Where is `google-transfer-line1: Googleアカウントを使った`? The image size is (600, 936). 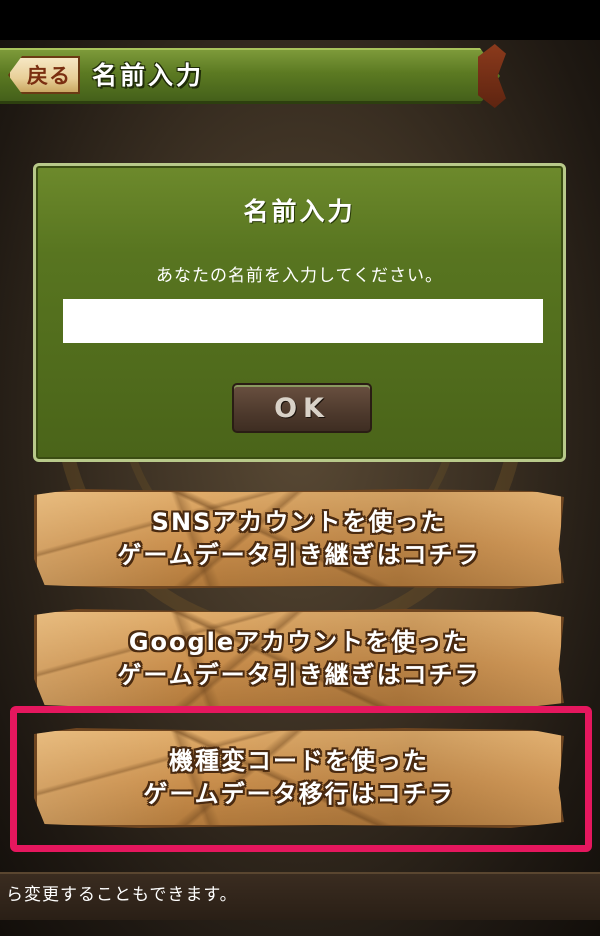 google-transfer-line1: Googleアカウントを使った is located at coordinates (299, 642).